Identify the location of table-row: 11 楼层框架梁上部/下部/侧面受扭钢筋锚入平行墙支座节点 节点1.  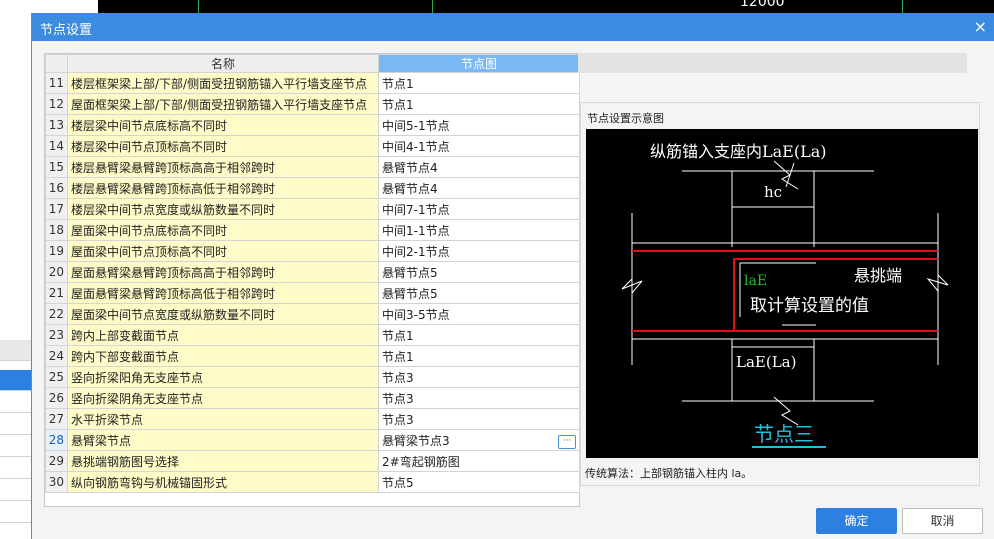
(312, 83).